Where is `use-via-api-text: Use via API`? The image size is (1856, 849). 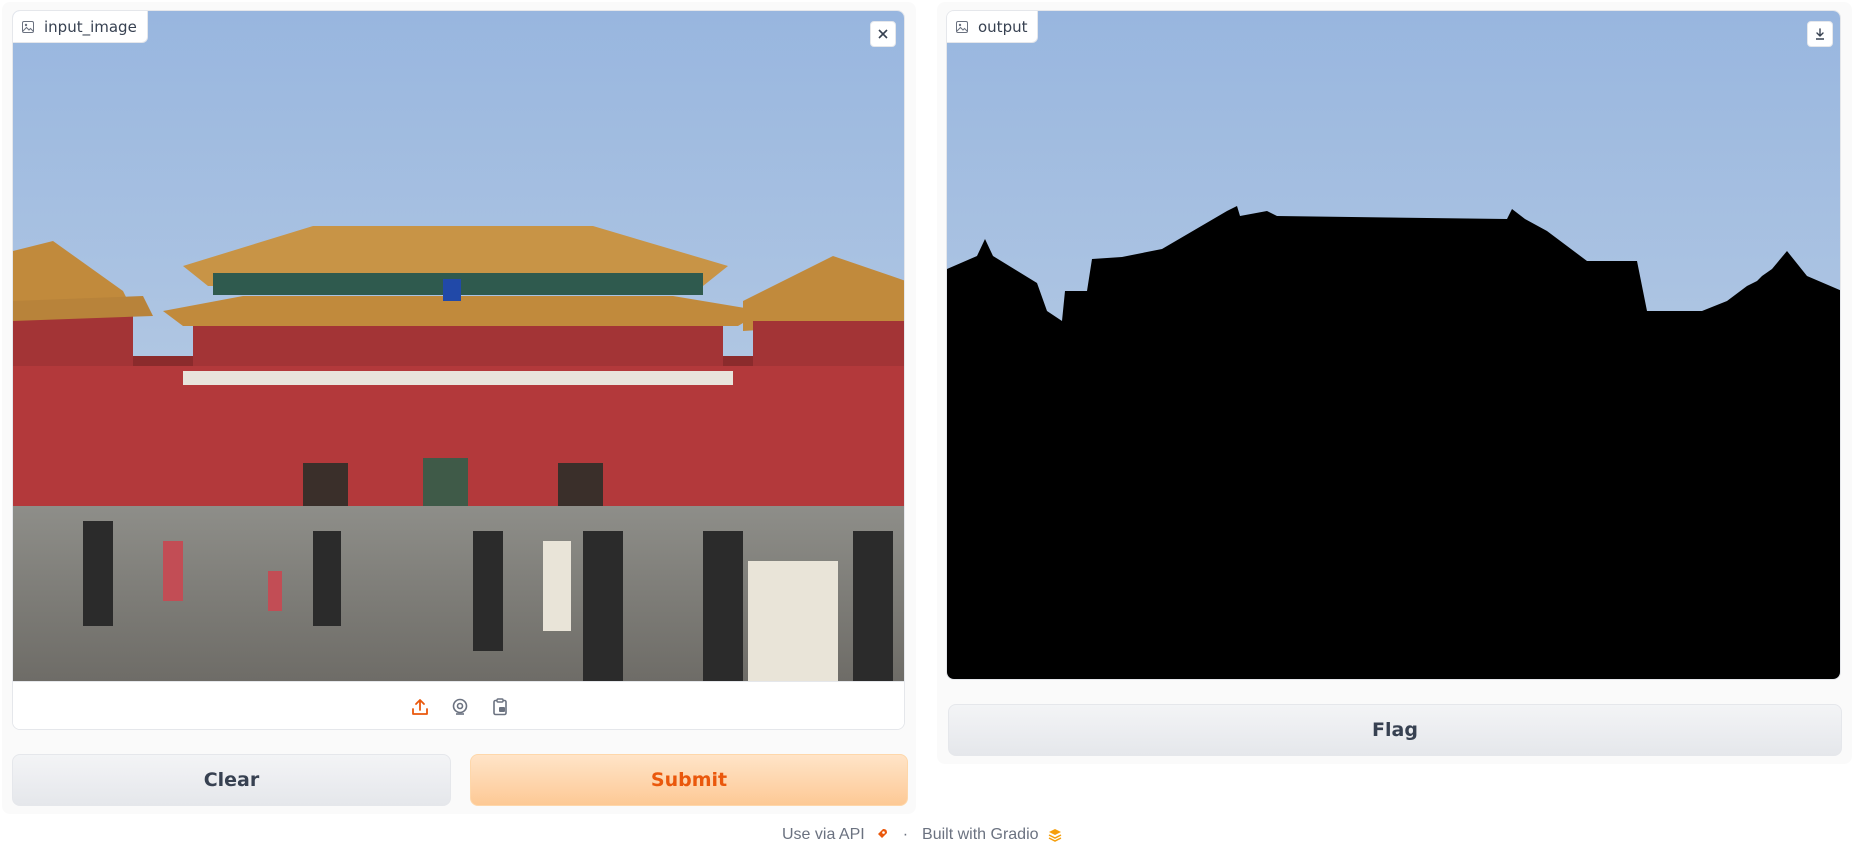 use-via-api-text: Use via API is located at coordinates (823, 834).